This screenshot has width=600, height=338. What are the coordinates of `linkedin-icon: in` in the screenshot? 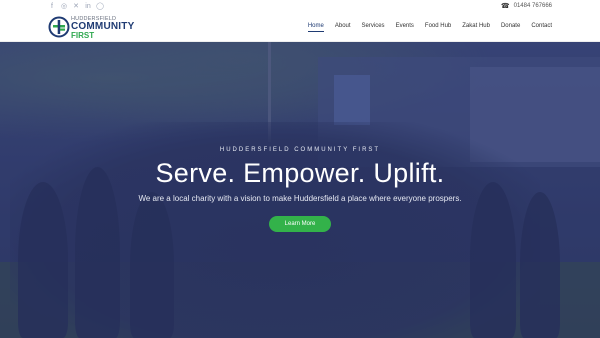 It's located at (88, 7).